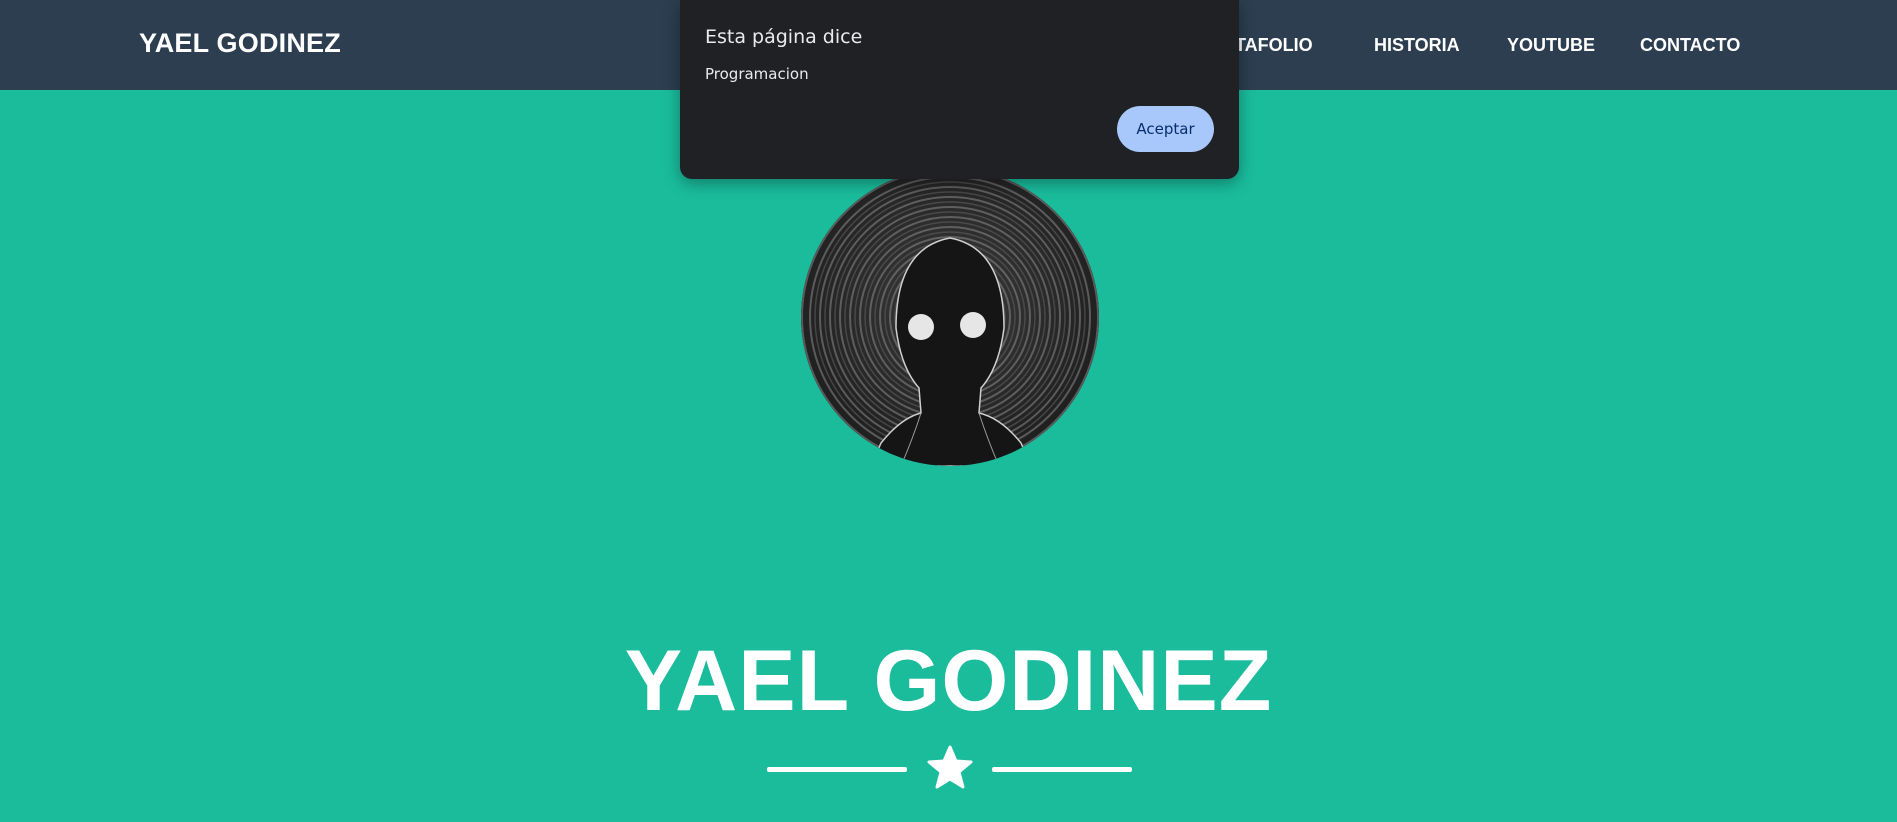 The image size is (1897, 822). Describe the element at coordinates (948, 681) in the screenshot. I see `hero-title: YAEL GODINEZ` at that location.